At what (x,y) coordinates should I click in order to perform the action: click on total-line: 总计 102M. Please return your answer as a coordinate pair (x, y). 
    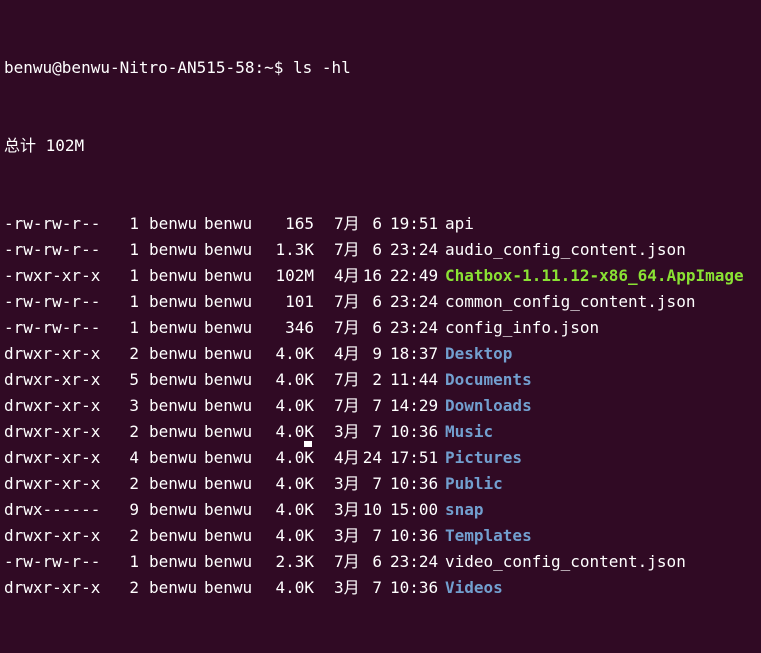
    Looking at the image, I should click on (44, 145).